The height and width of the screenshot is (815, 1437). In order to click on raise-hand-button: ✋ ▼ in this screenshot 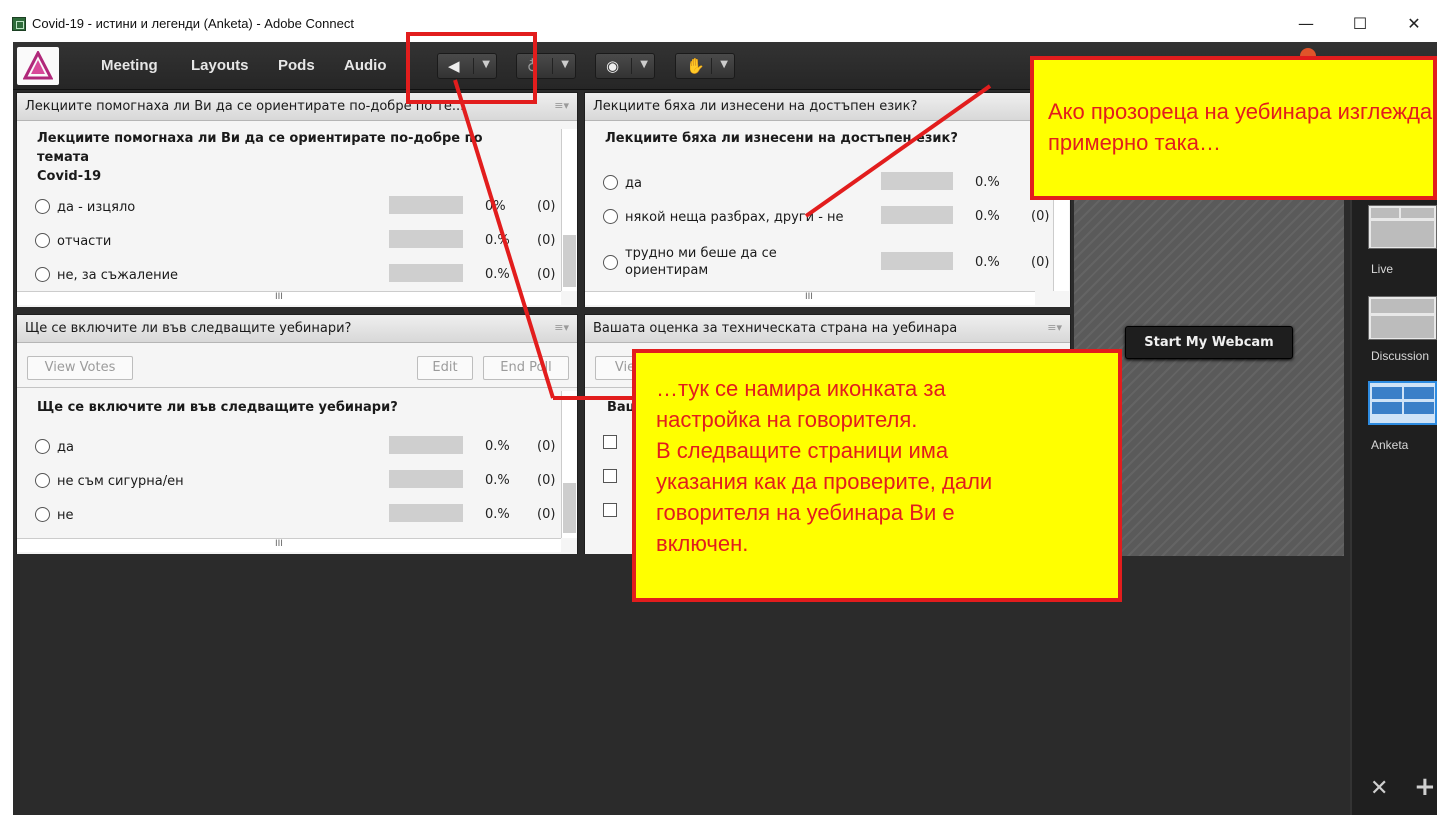, I will do `click(705, 66)`.